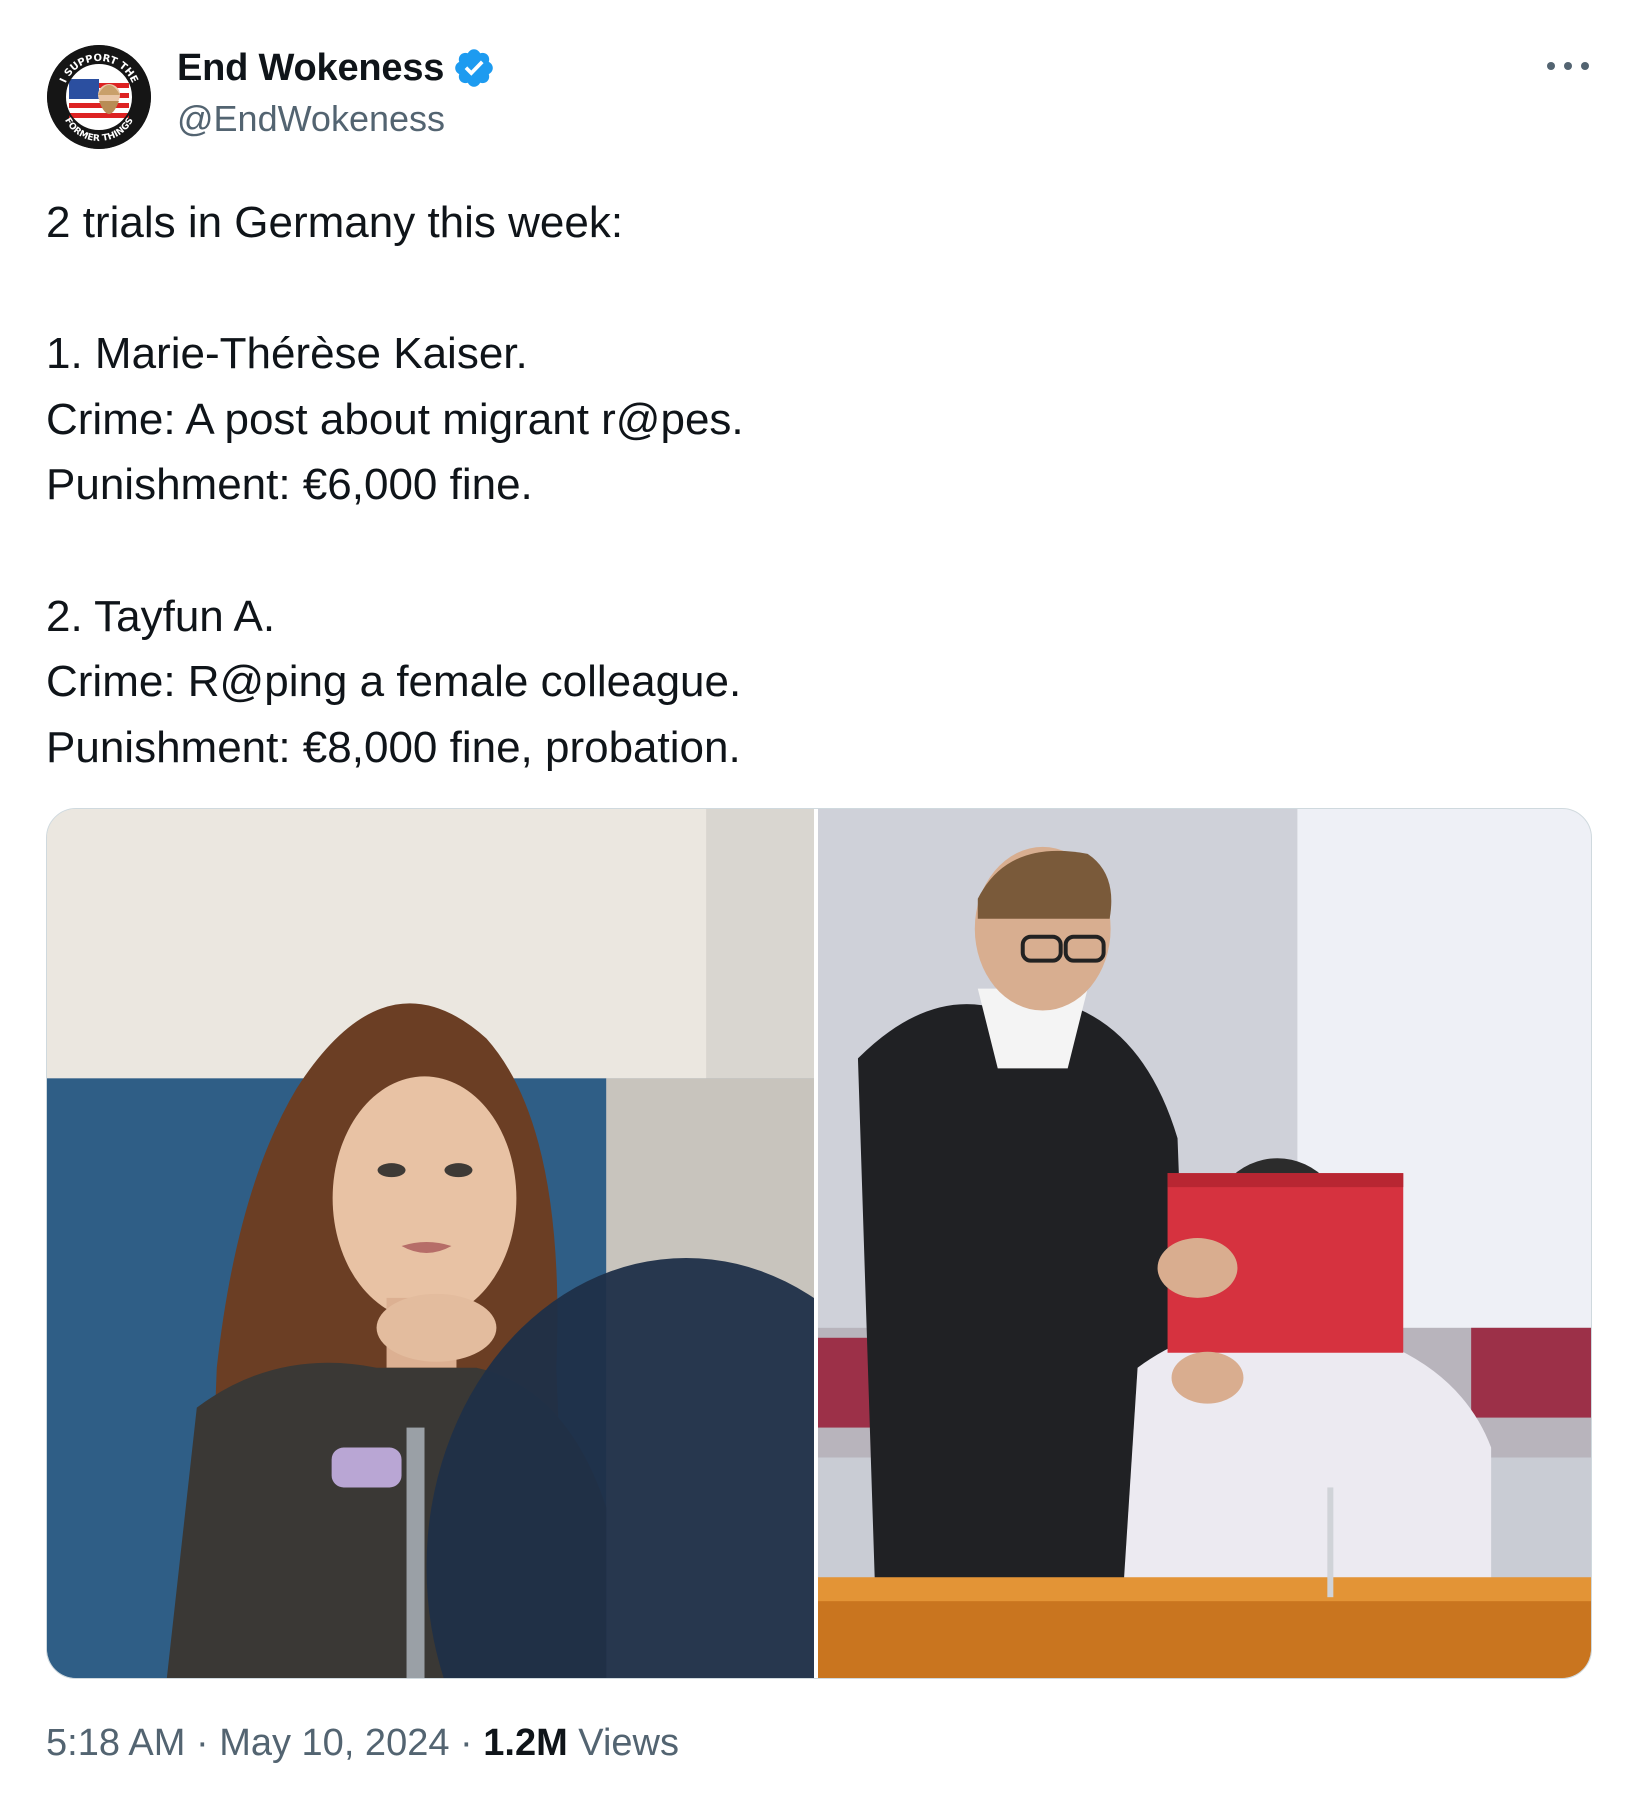 This screenshot has width=1632, height=1811. I want to click on author-name-row: End Wokeness, so click(336, 68).